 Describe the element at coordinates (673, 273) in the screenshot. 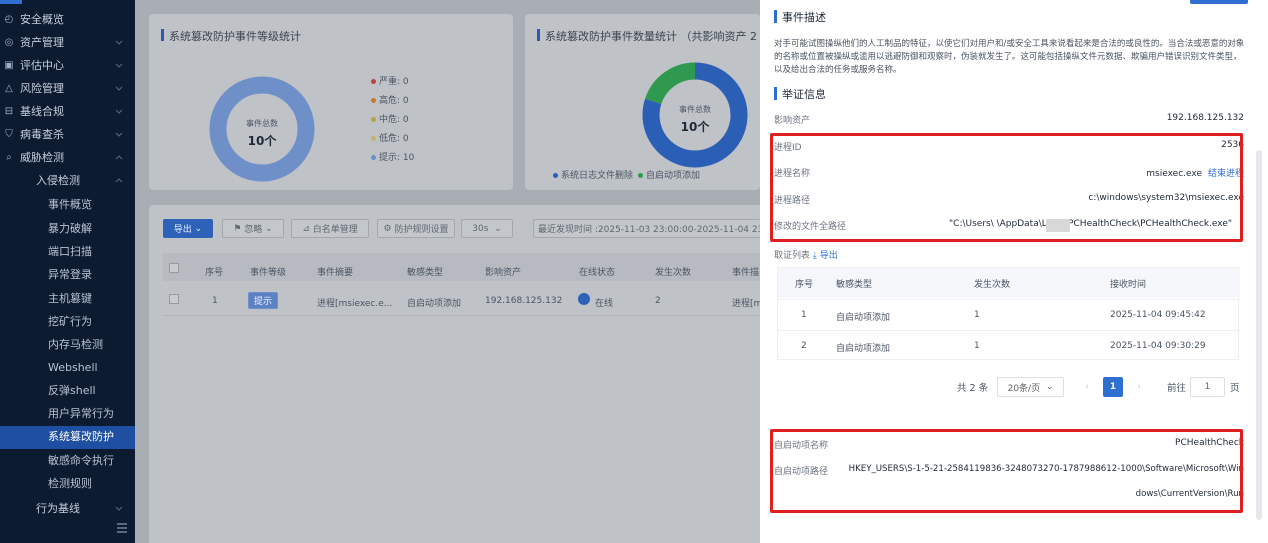

I see `column-header: 发生次数` at that location.